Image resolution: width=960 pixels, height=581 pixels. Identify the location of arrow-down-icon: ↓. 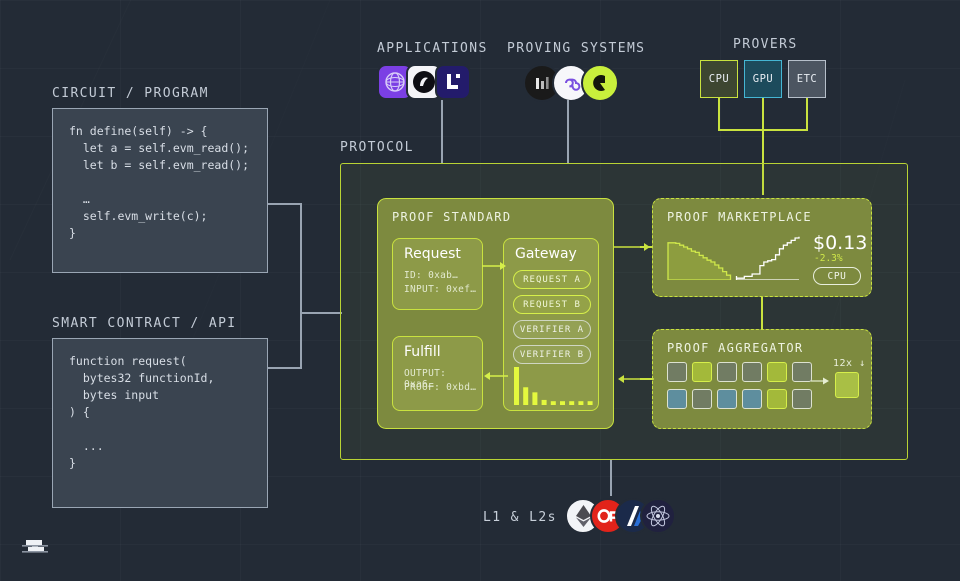
(862, 363).